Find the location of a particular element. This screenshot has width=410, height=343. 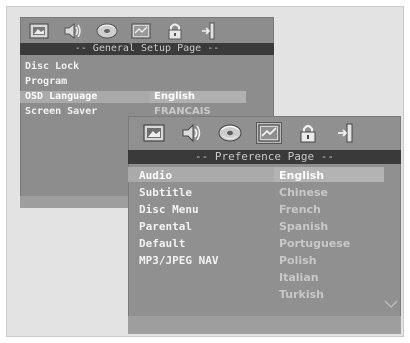

scroll-down-arrow-icon is located at coordinates (391, 303).